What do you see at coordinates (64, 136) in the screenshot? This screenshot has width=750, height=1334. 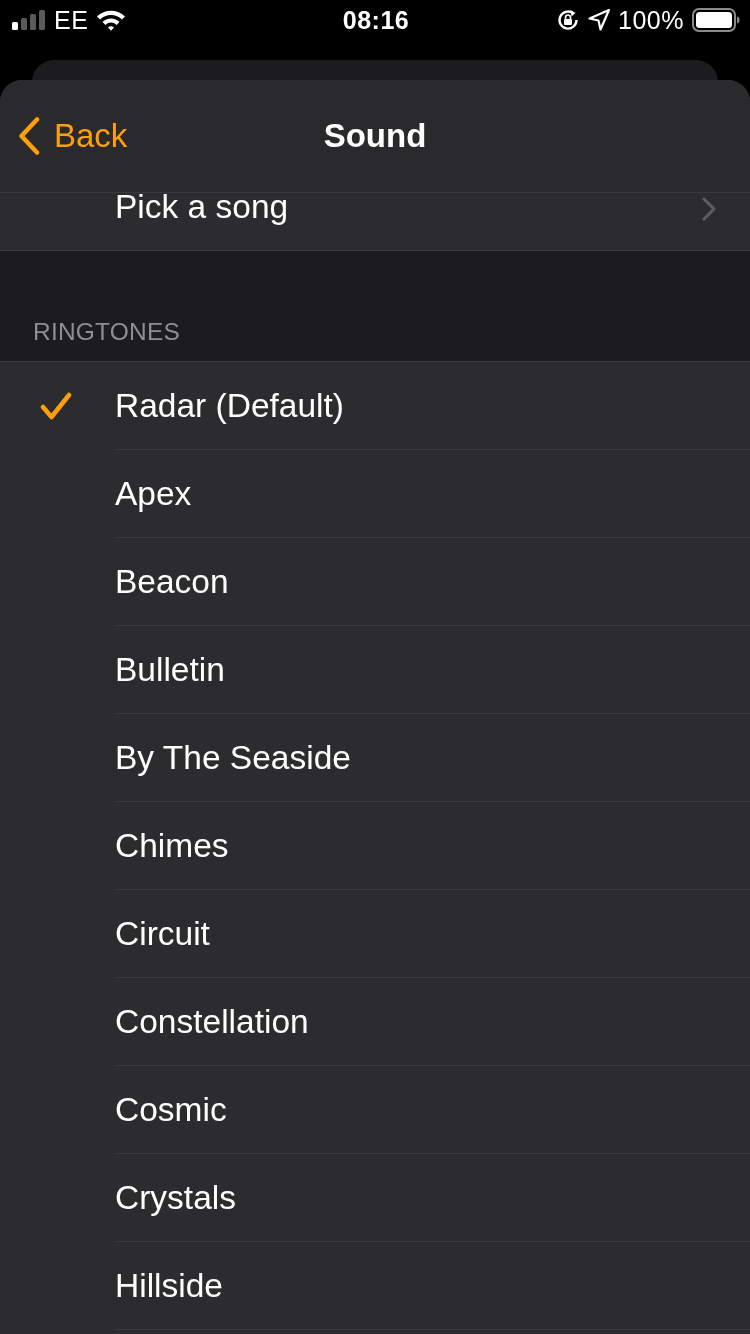 I see `back-button: Back` at bounding box center [64, 136].